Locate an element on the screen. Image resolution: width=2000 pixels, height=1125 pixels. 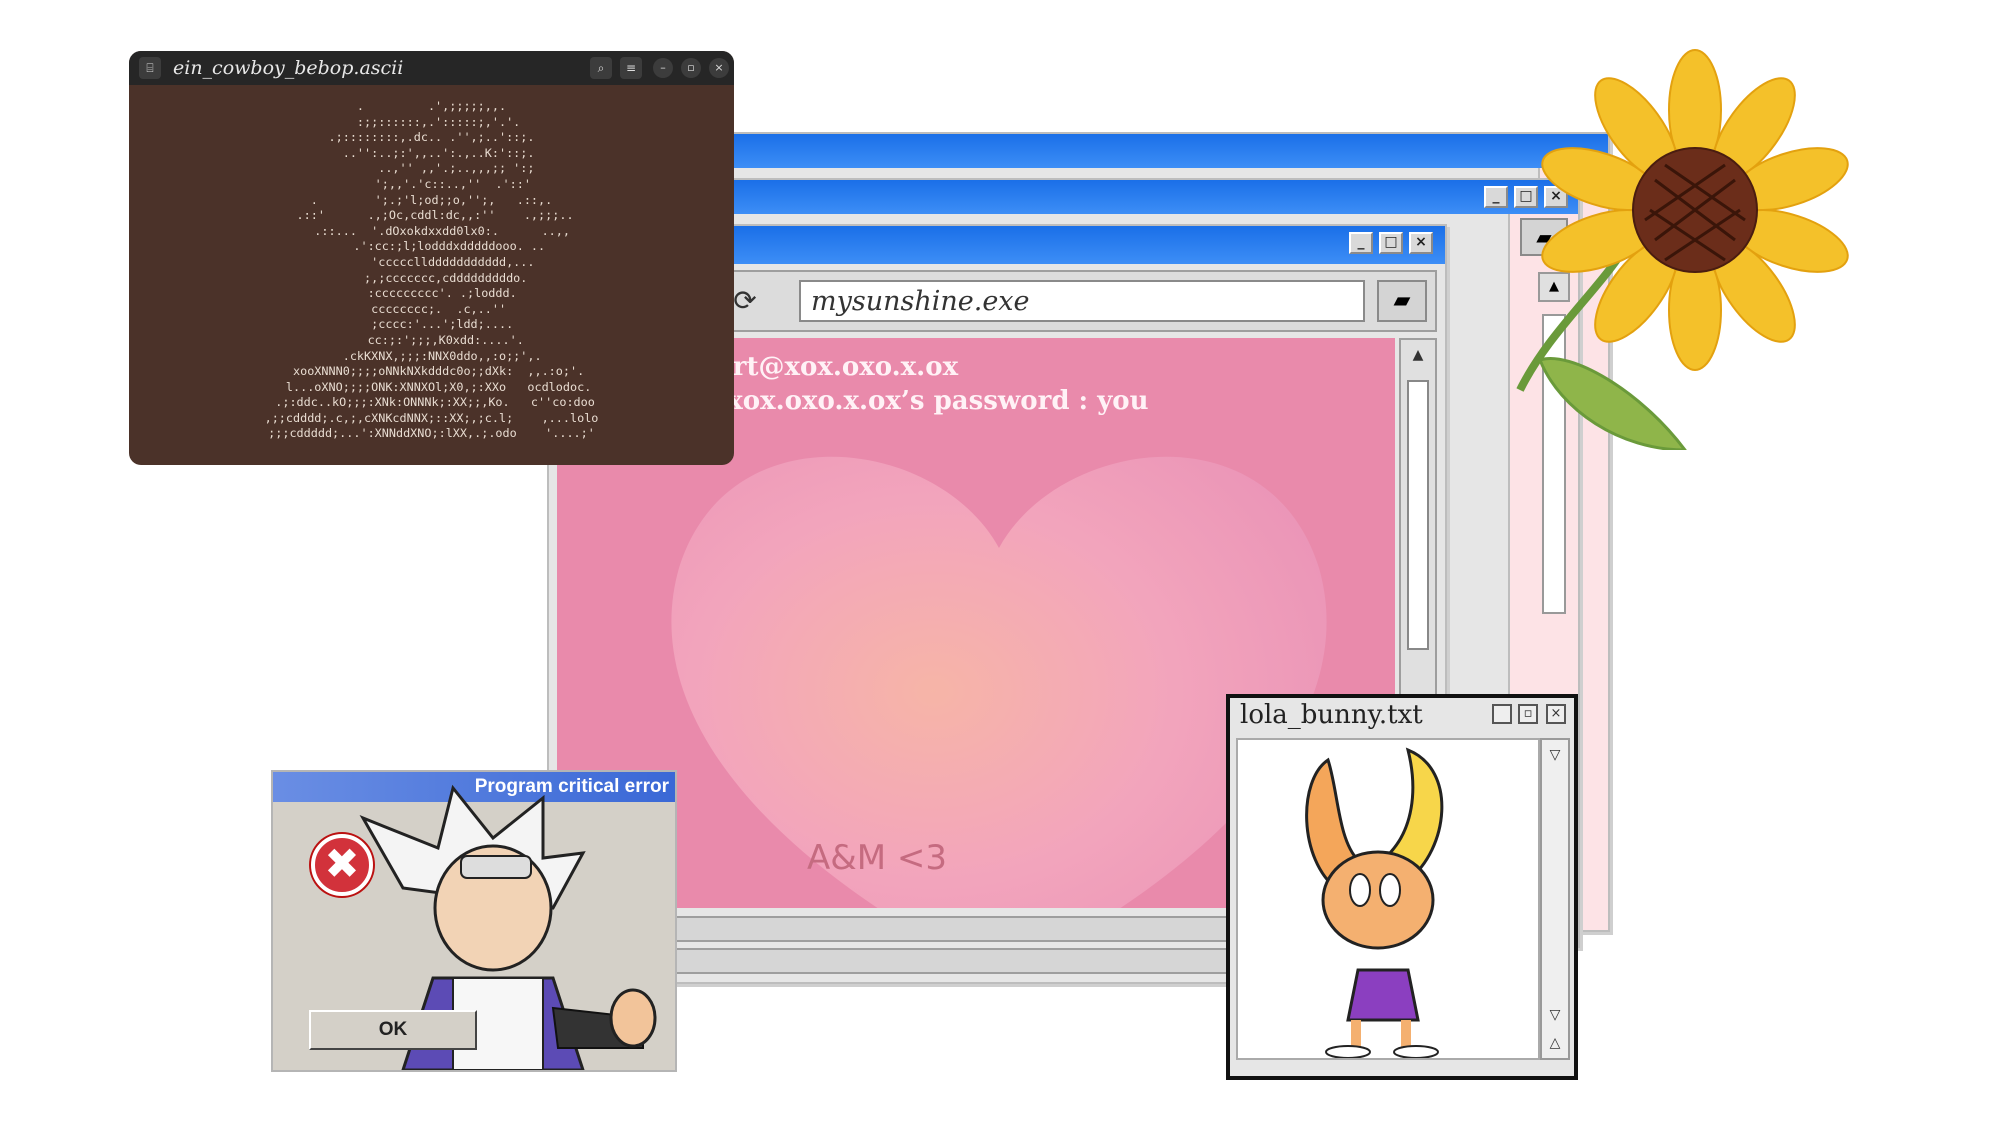
scrollbar-thumb is located at coordinates (1418, 515).